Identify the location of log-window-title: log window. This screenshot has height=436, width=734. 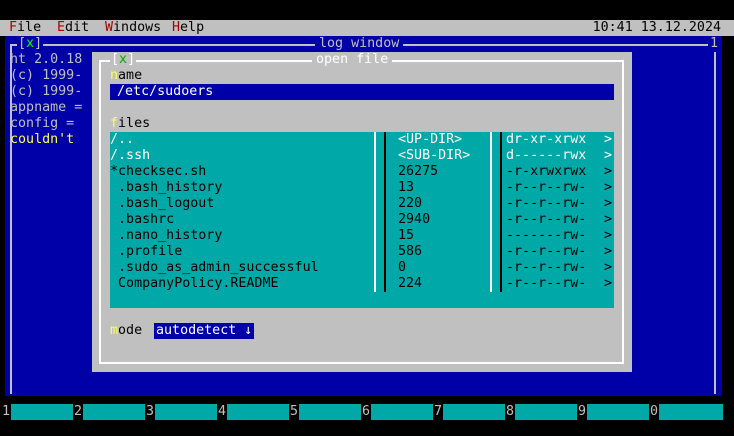
(359, 44).